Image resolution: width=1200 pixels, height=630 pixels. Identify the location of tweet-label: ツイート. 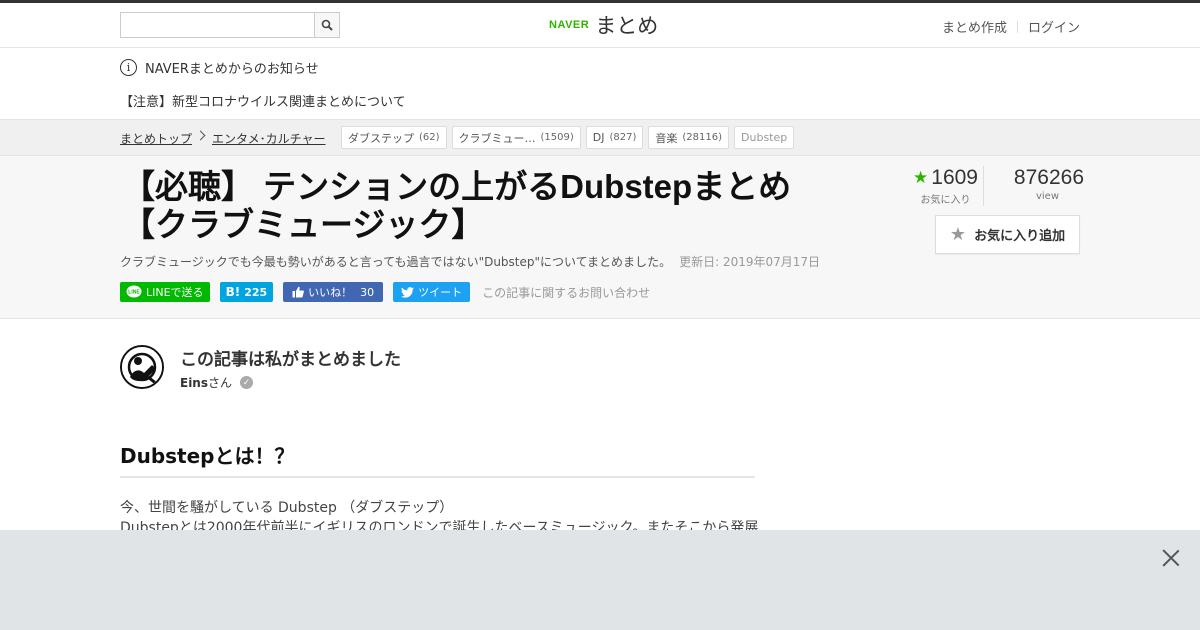
(440, 292).